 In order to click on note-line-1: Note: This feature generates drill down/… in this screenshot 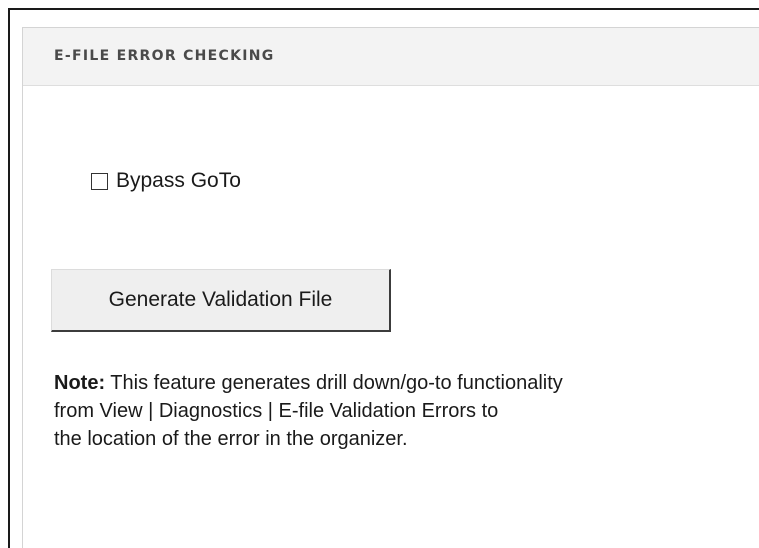, I will do `click(399, 383)`.